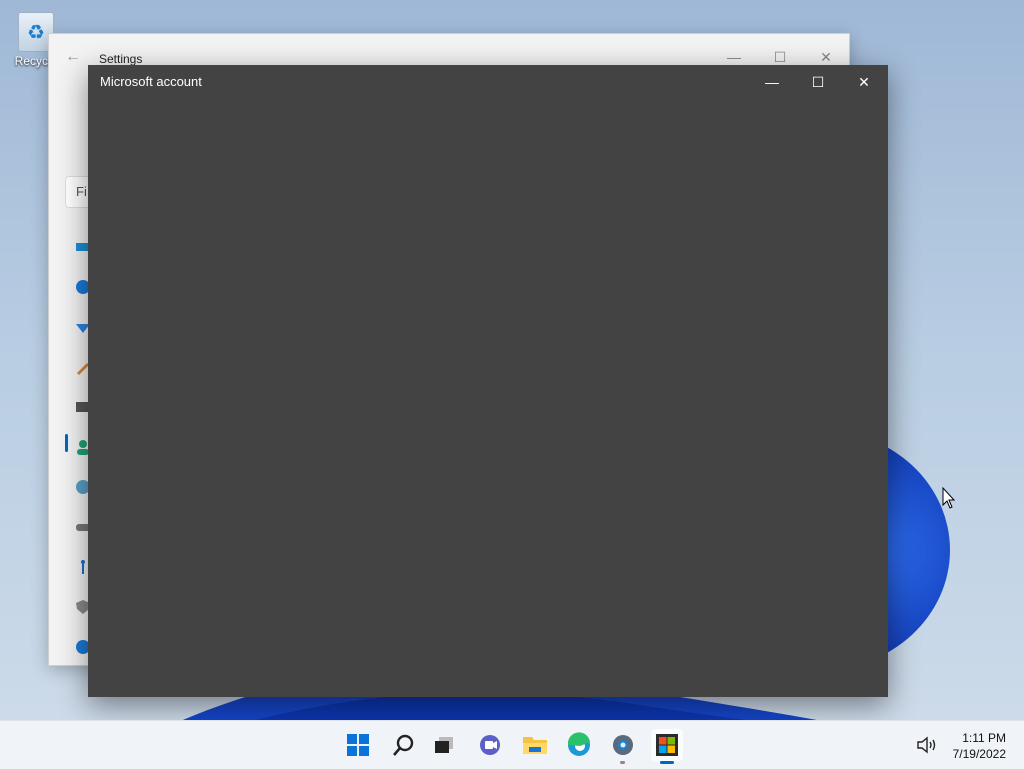 The width and height of the screenshot is (1024, 769). What do you see at coordinates (979, 746) in the screenshot?
I see `clock: 1:11 PM 7/19/2022` at bounding box center [979, 746].